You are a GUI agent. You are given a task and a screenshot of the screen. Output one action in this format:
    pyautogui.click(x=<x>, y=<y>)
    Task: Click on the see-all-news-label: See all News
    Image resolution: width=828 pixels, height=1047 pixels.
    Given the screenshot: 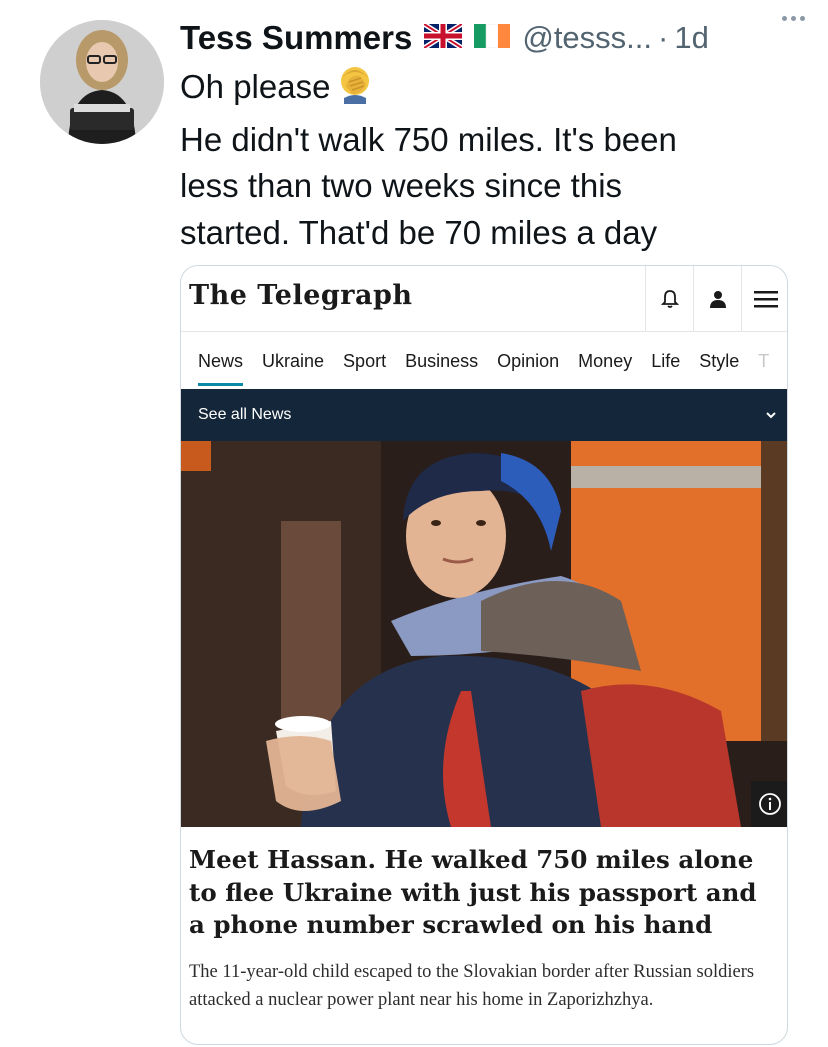 What is the action you would take?
    pyautogui.click(x=245, y=414)
    